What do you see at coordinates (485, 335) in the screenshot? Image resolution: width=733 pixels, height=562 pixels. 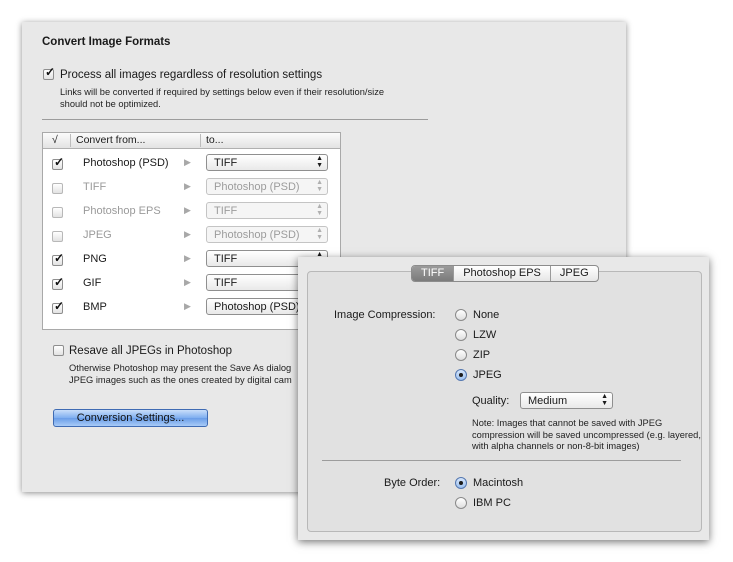 I see `compression-lzw-label: LZW` at bounding box center [485, 335].